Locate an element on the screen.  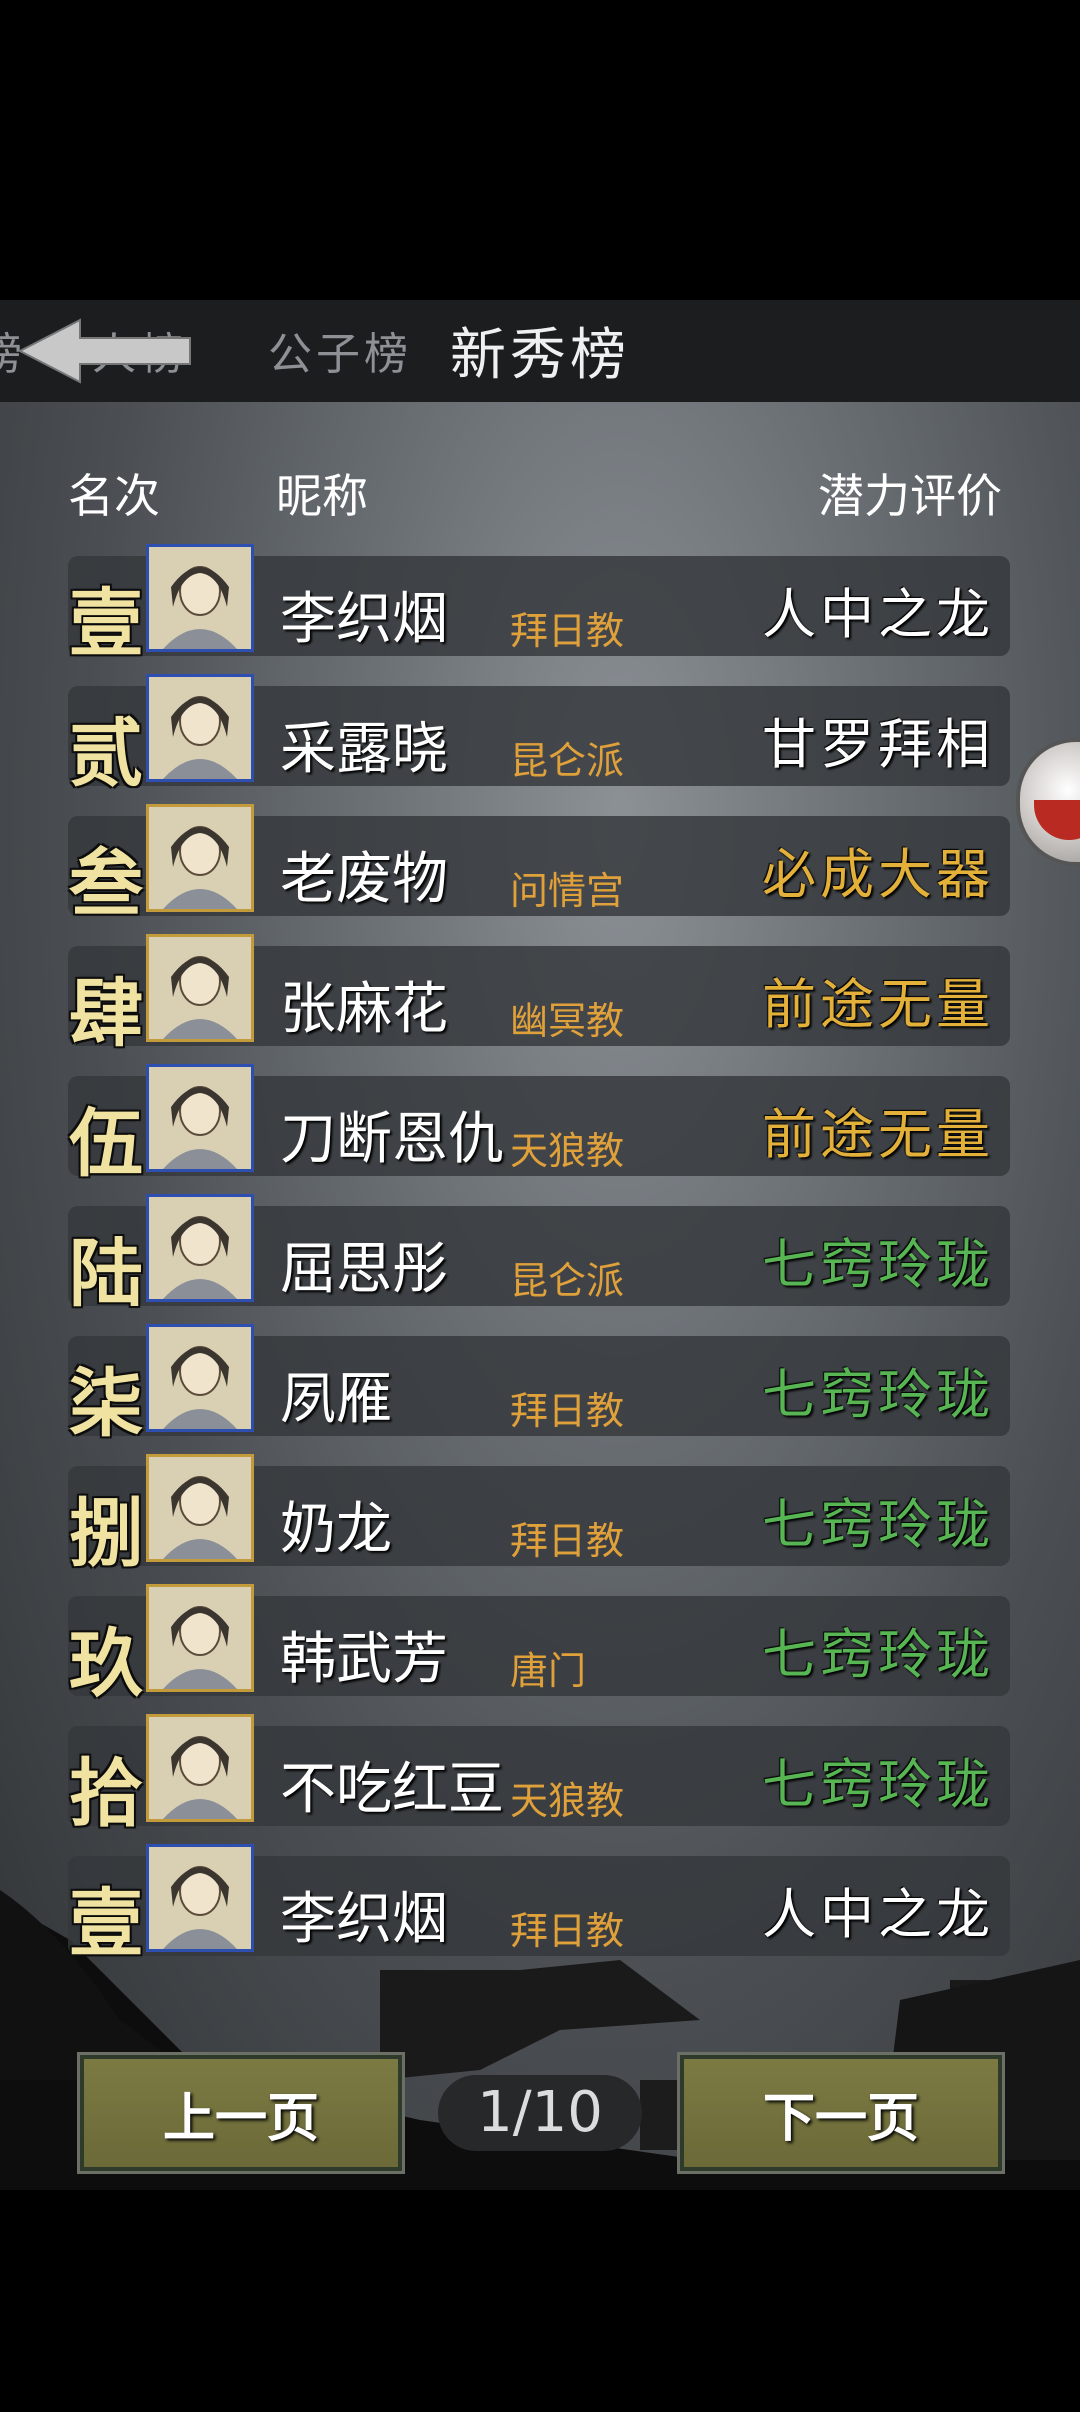
rank-numeral: 拾 is located at coordinates (106, 1794).